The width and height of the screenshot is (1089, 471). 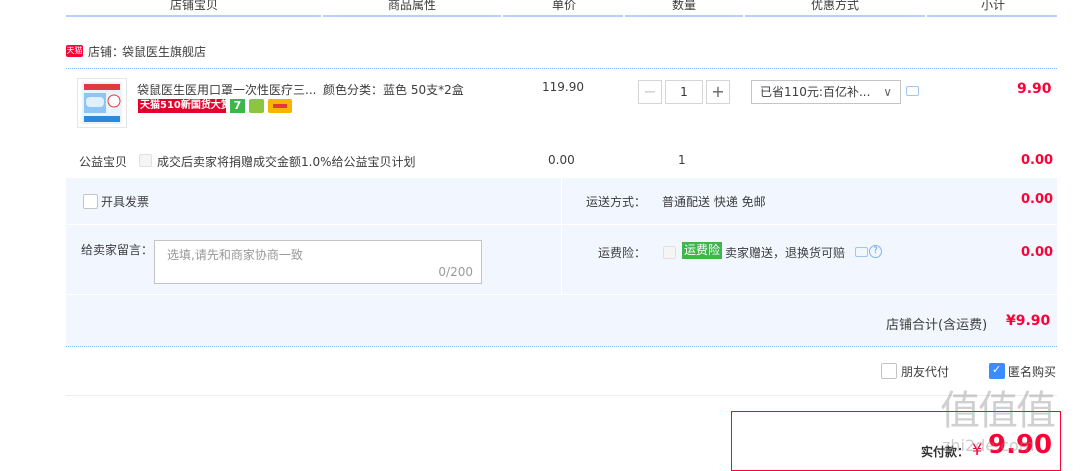 What do you see at coordinates (1037, 160) in the screenshot?
I see `charity-subtotal: 0.00` at bounding box center [1037, 160].